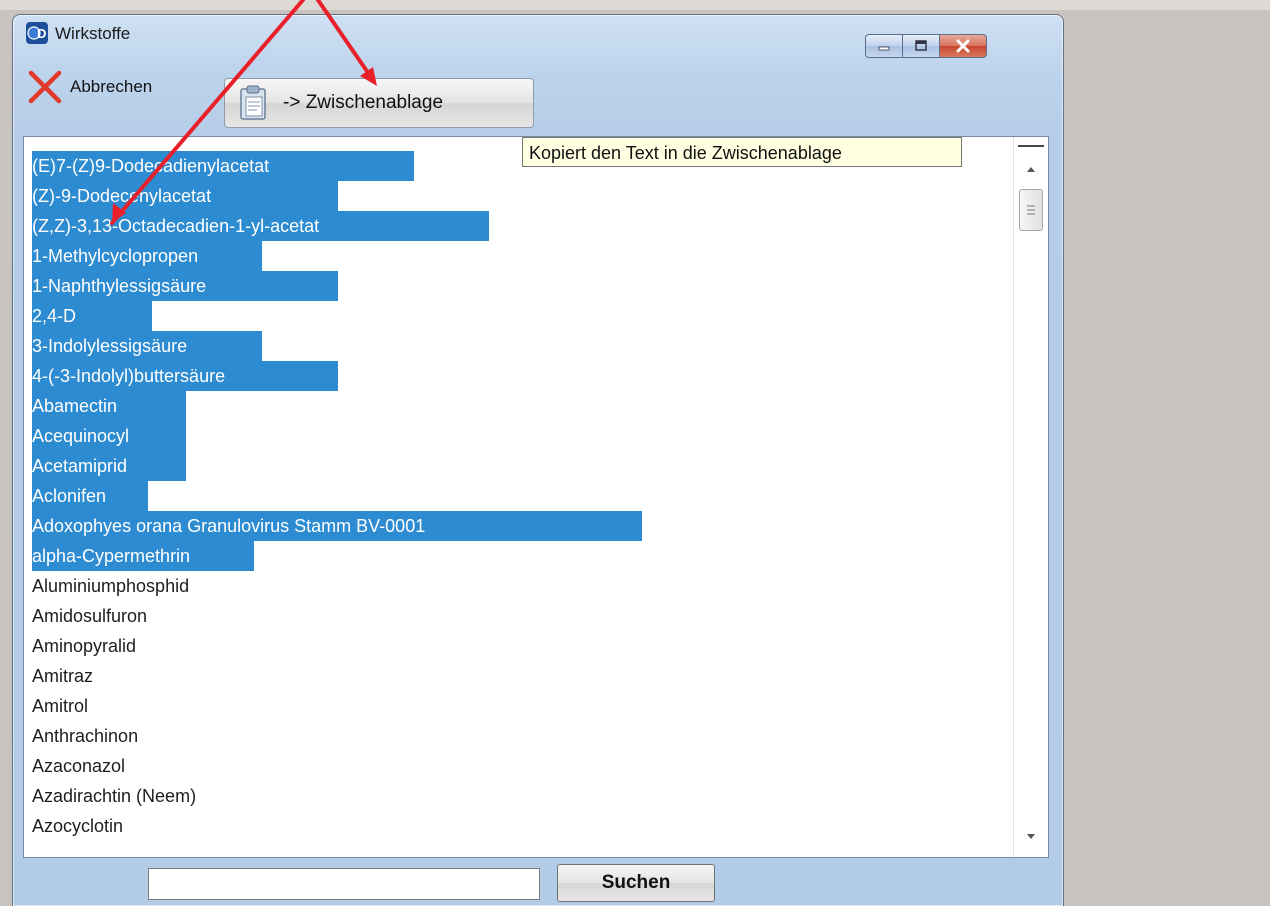  What do you see at coordinates (89, 616) in the screenshot?
I see `list-item: Amidosulfuron` at bounding box center [89, 616].